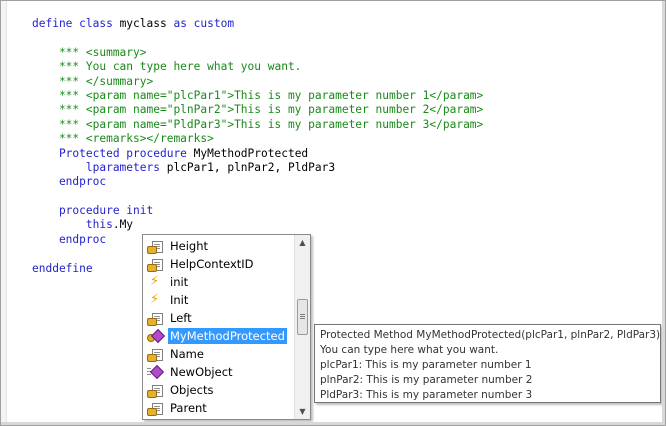 The width and height of the screenshot is (666, 426). I want to click on editor-margin, so click(4, 213).